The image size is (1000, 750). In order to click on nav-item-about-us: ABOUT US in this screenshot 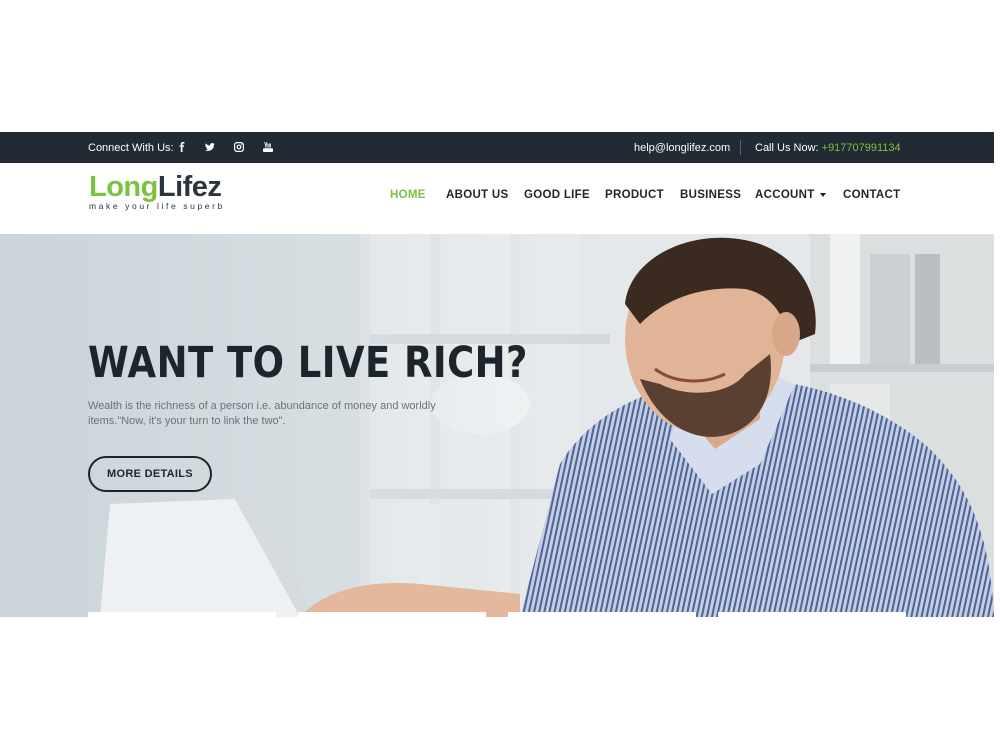, I will do `click(477, 195)`.